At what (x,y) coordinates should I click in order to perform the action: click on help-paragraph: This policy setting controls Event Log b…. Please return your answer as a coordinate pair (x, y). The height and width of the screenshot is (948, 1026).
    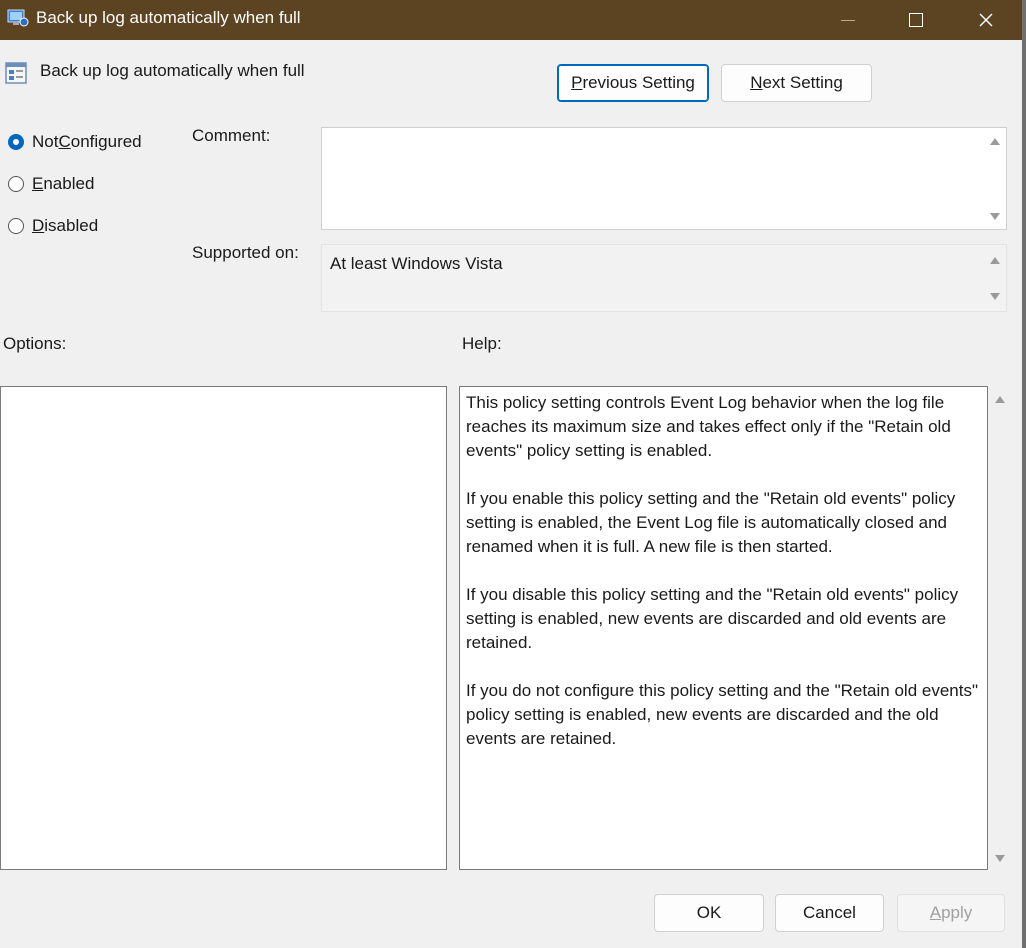
    Looking at the image, I should click on (708, 426).